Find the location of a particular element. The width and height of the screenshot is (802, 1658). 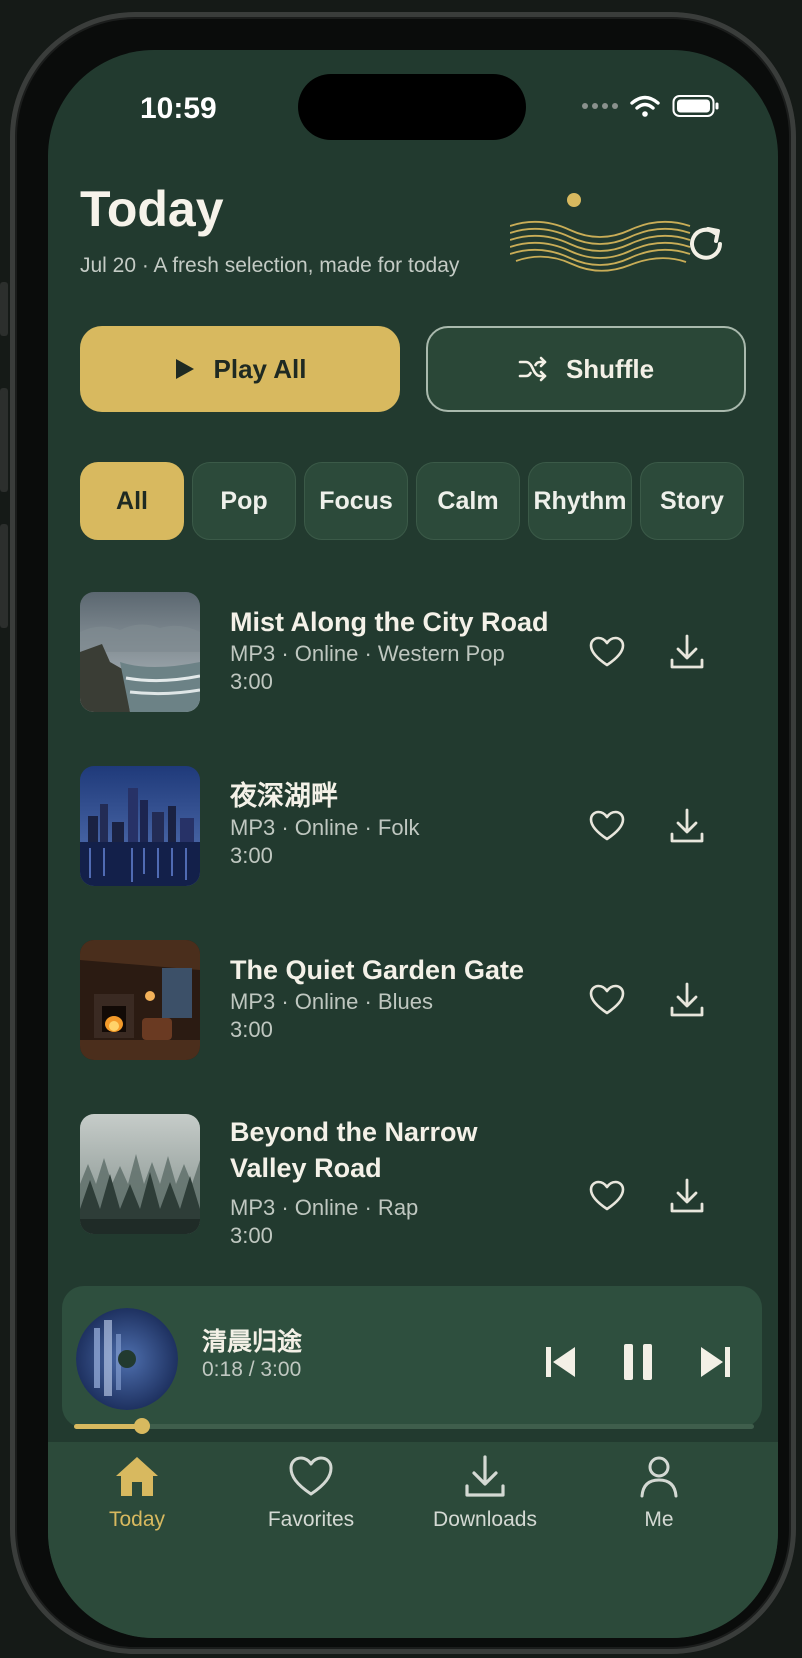

waves-decoration-icon is located at coordinates (600, 232).